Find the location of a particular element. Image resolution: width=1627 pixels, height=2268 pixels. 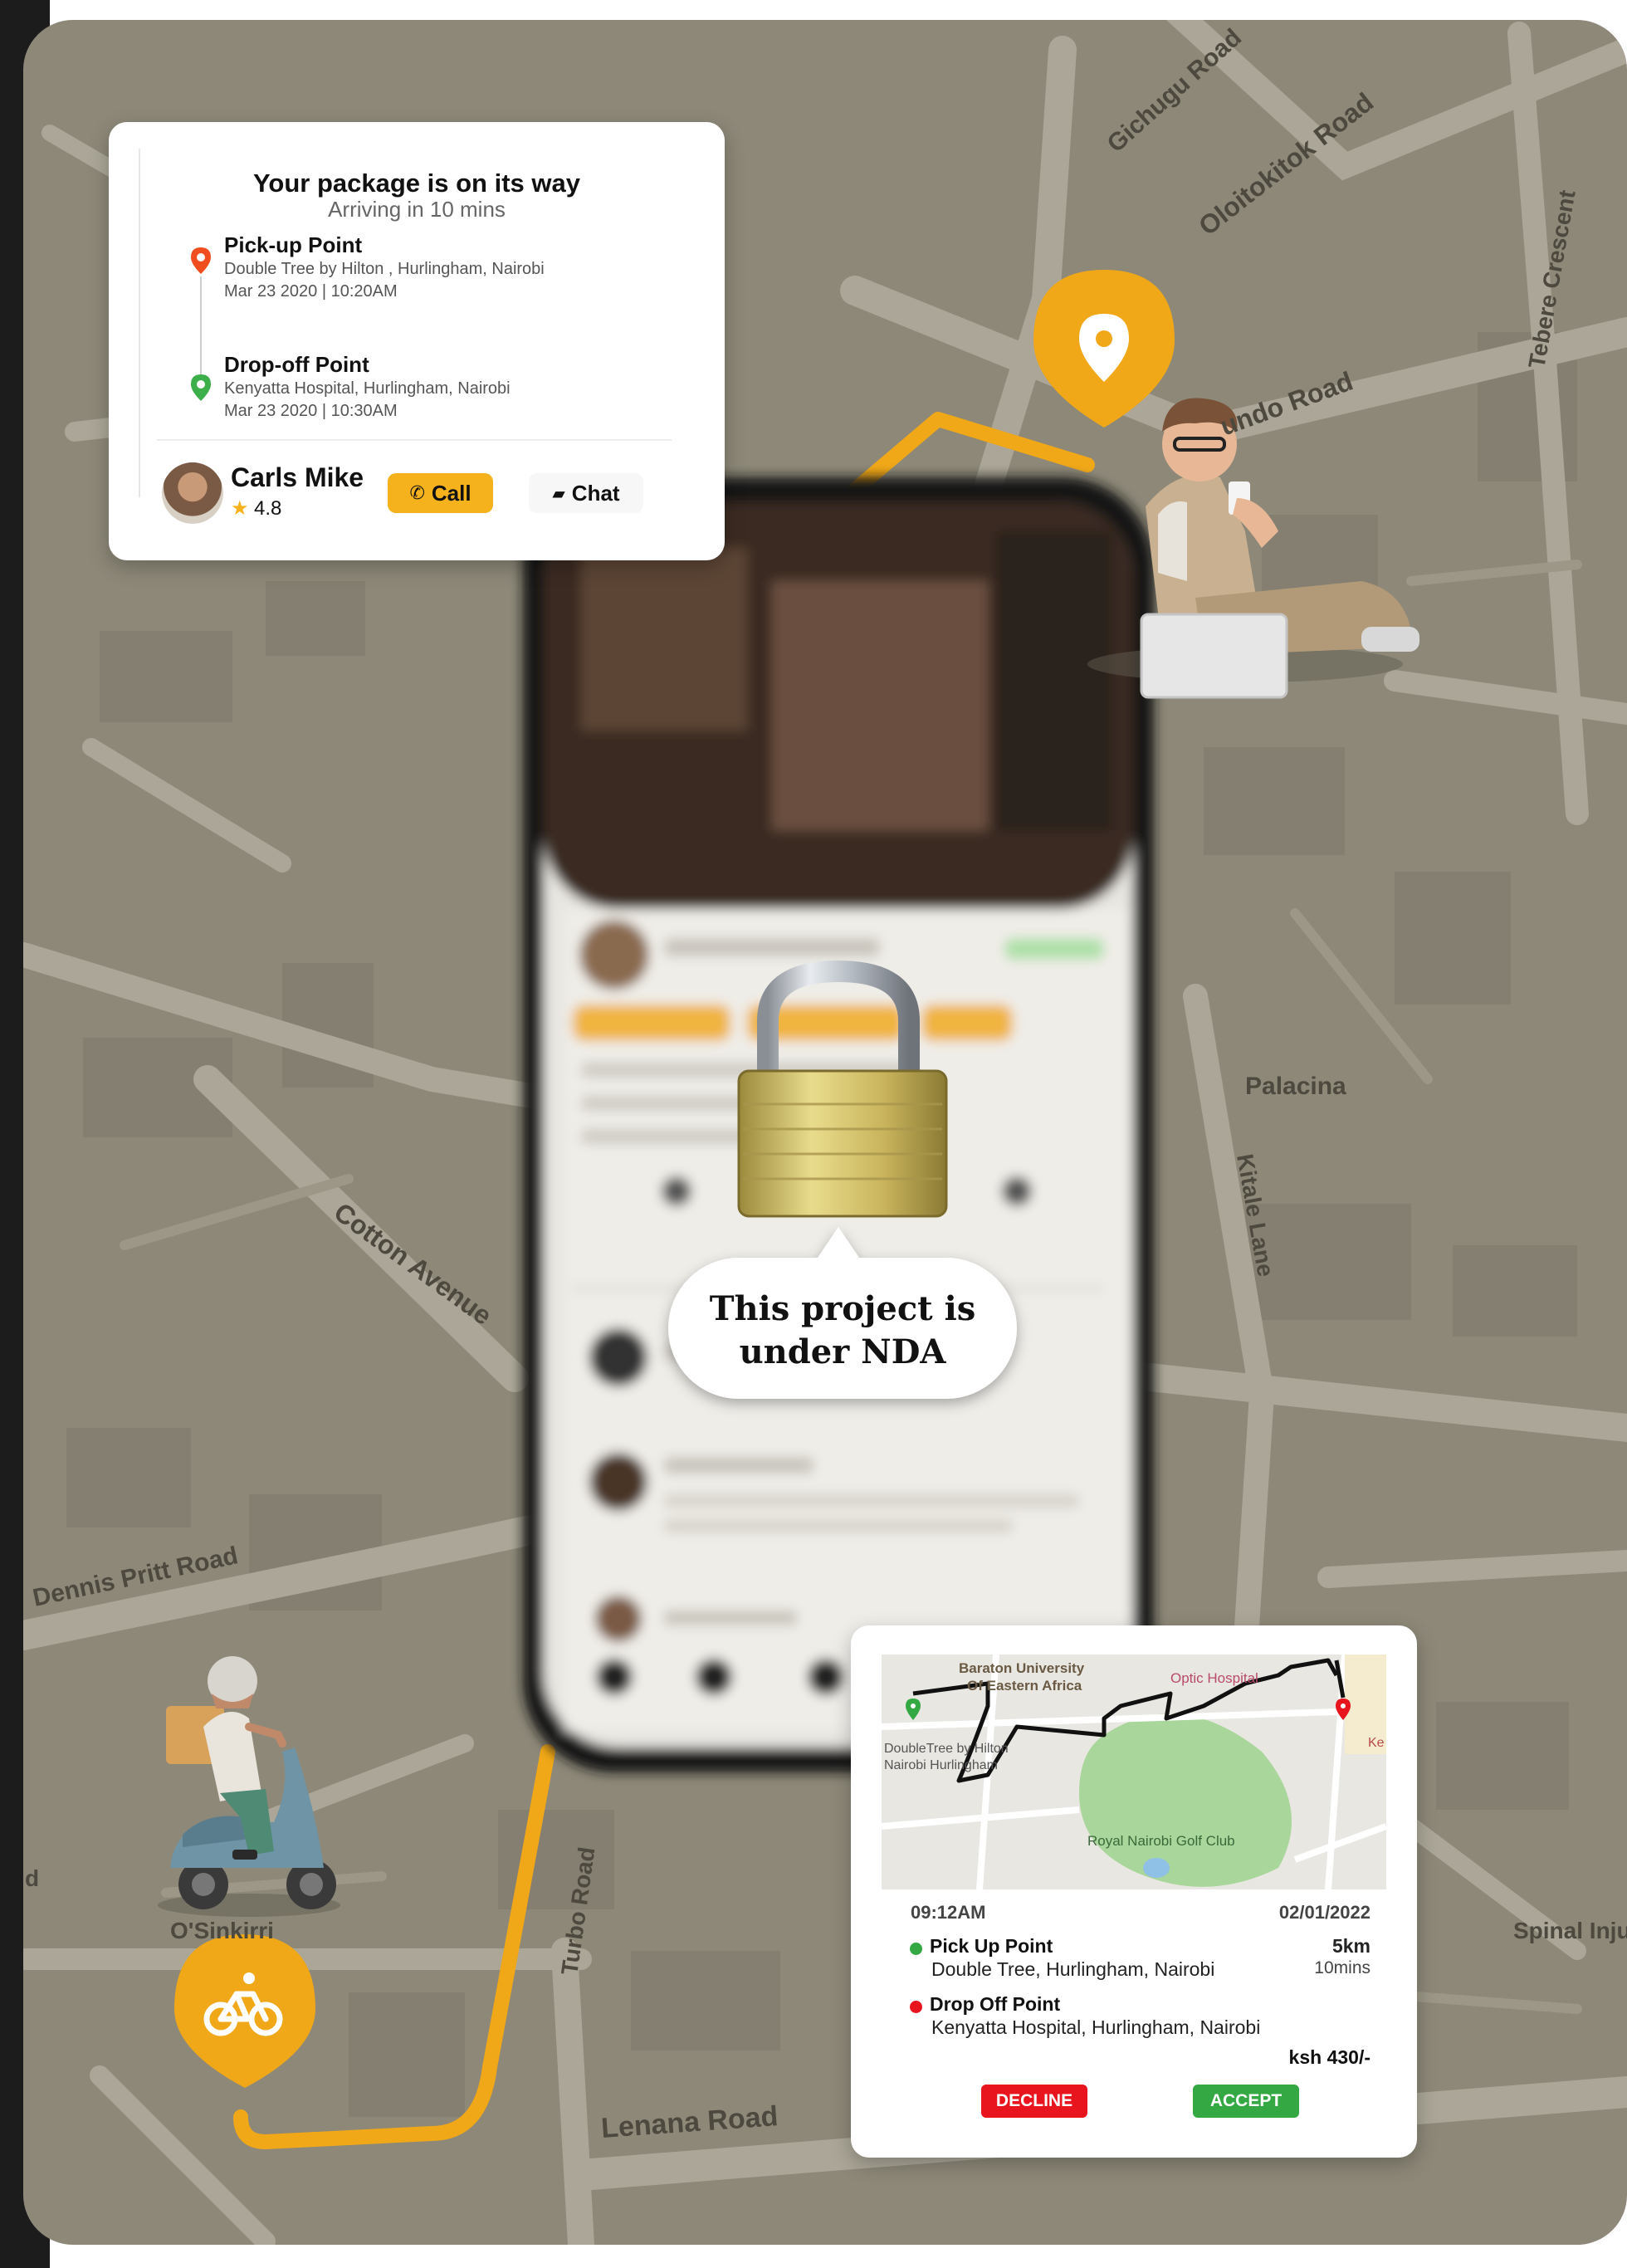

map-label-hotel-2: Nairobi Hurlingham is located at coordinates (941, 1765).